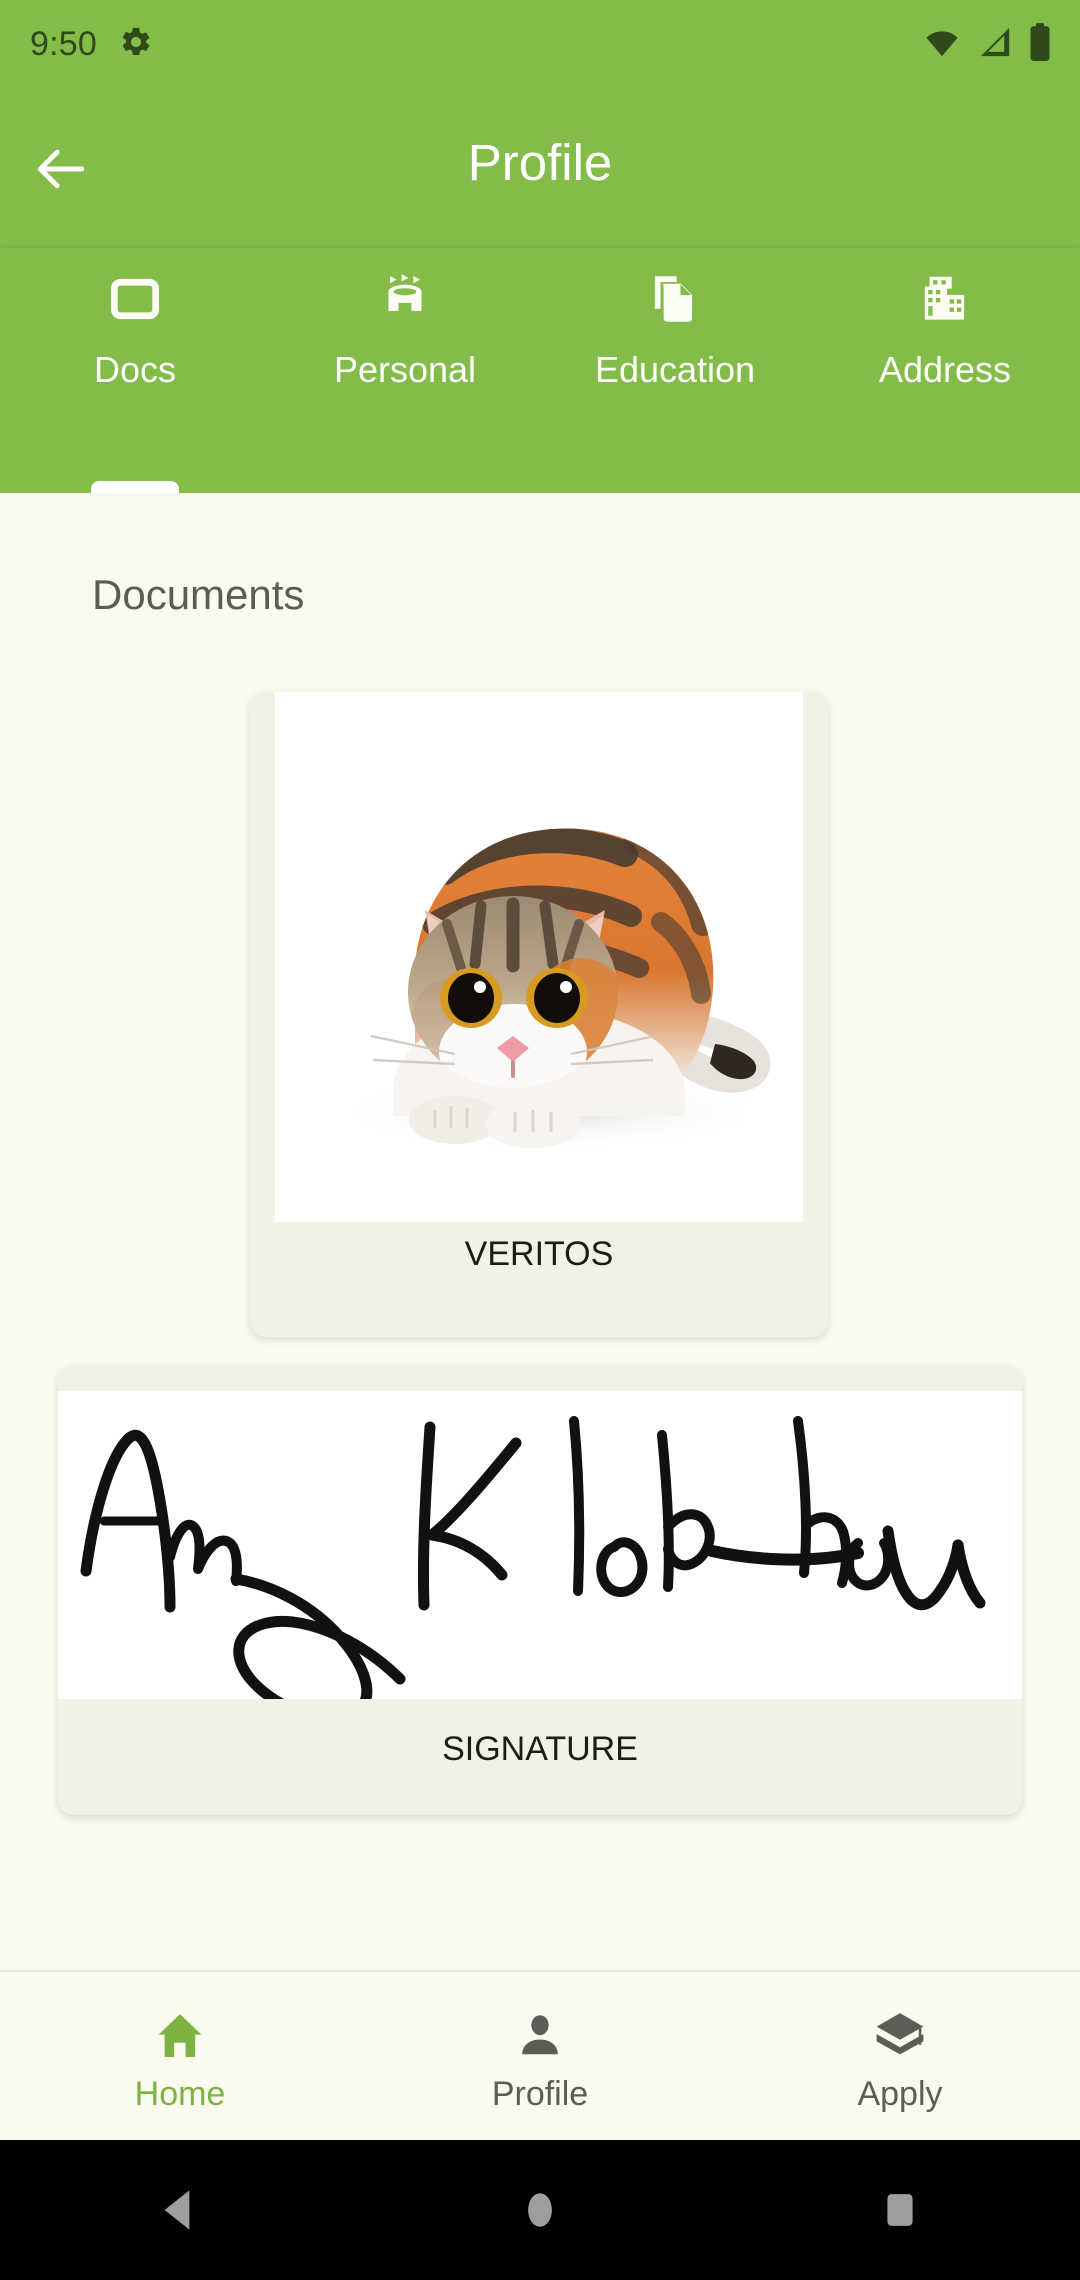 This screenshot has width=1080, height=2280. Describe the element at coordinates (180, 2036) in the screenshot. I see `home-icon` at that location.